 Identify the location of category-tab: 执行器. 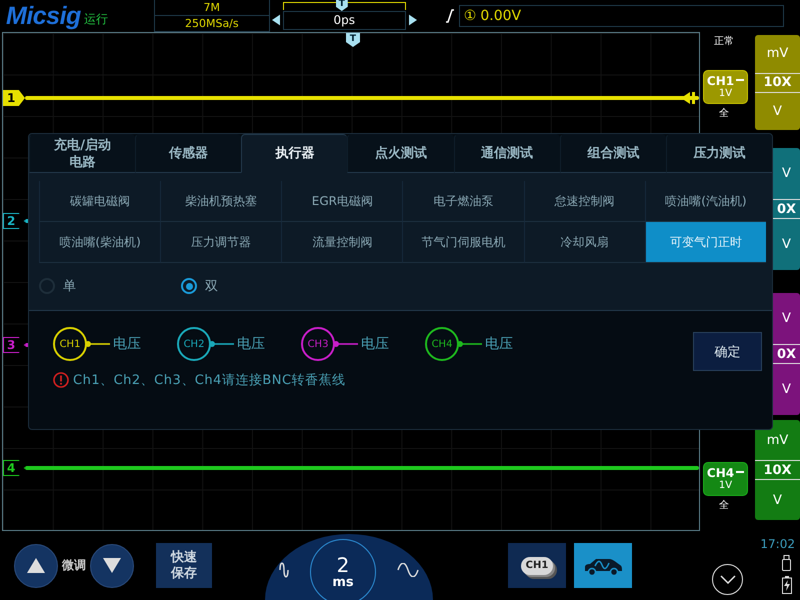
(294, 153).